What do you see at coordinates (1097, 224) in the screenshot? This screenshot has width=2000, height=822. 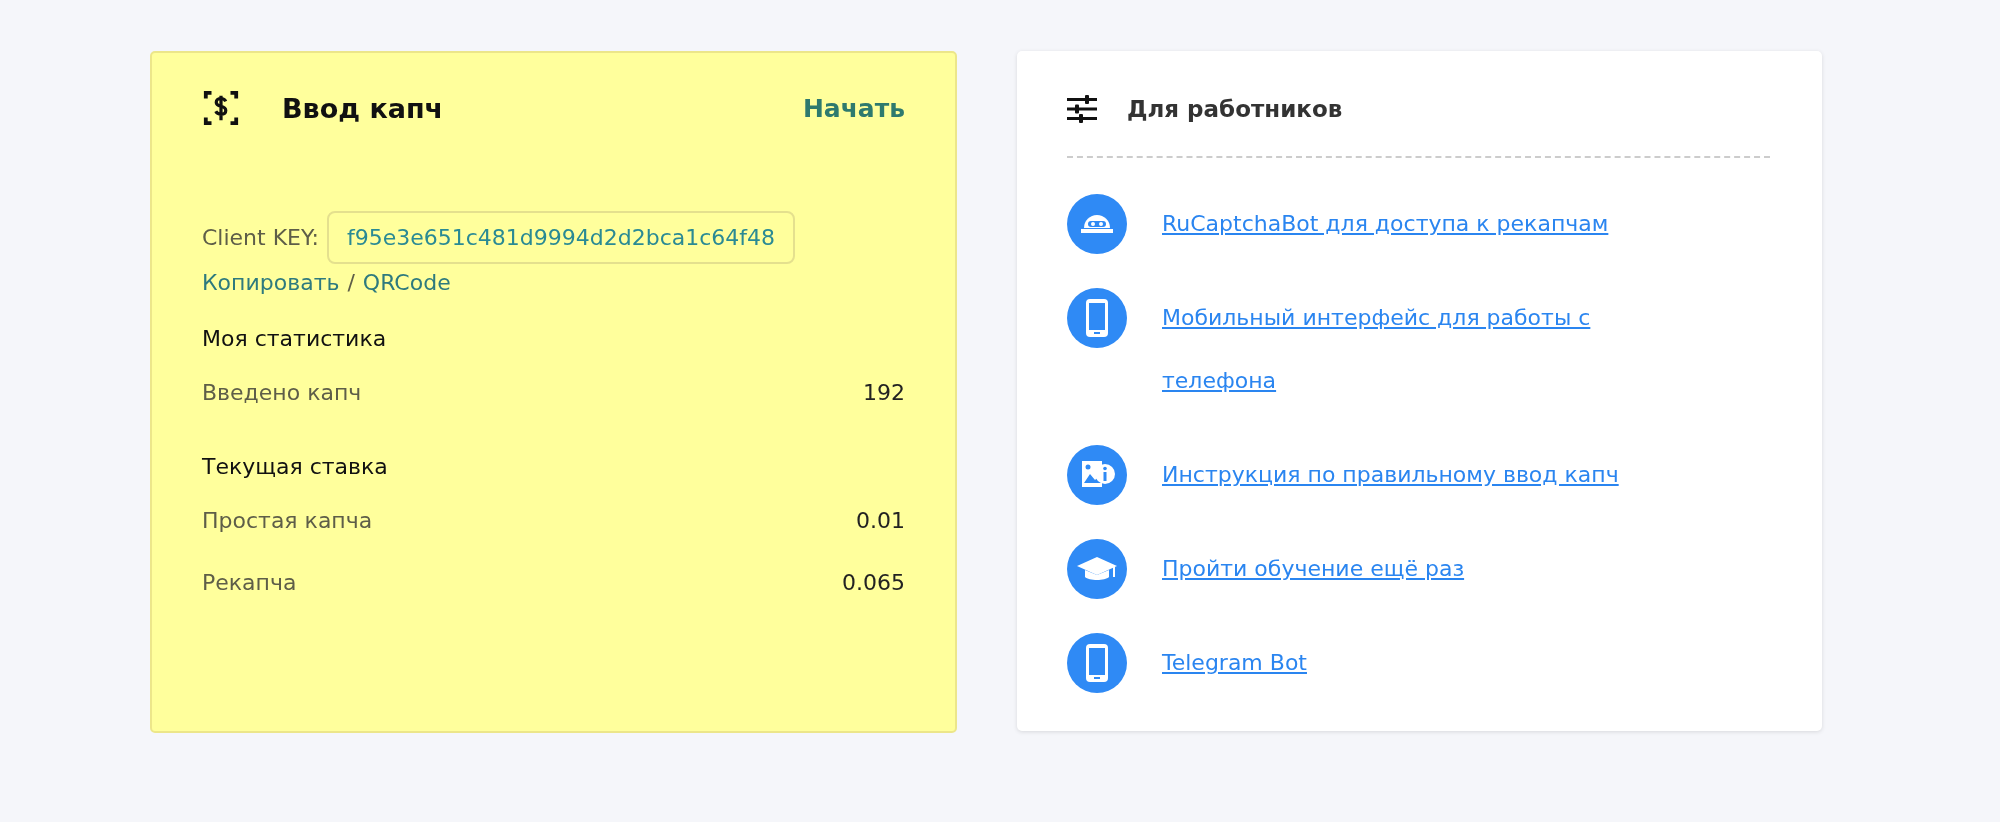 I see `robot-icon` at bounding box center [1097, 224].